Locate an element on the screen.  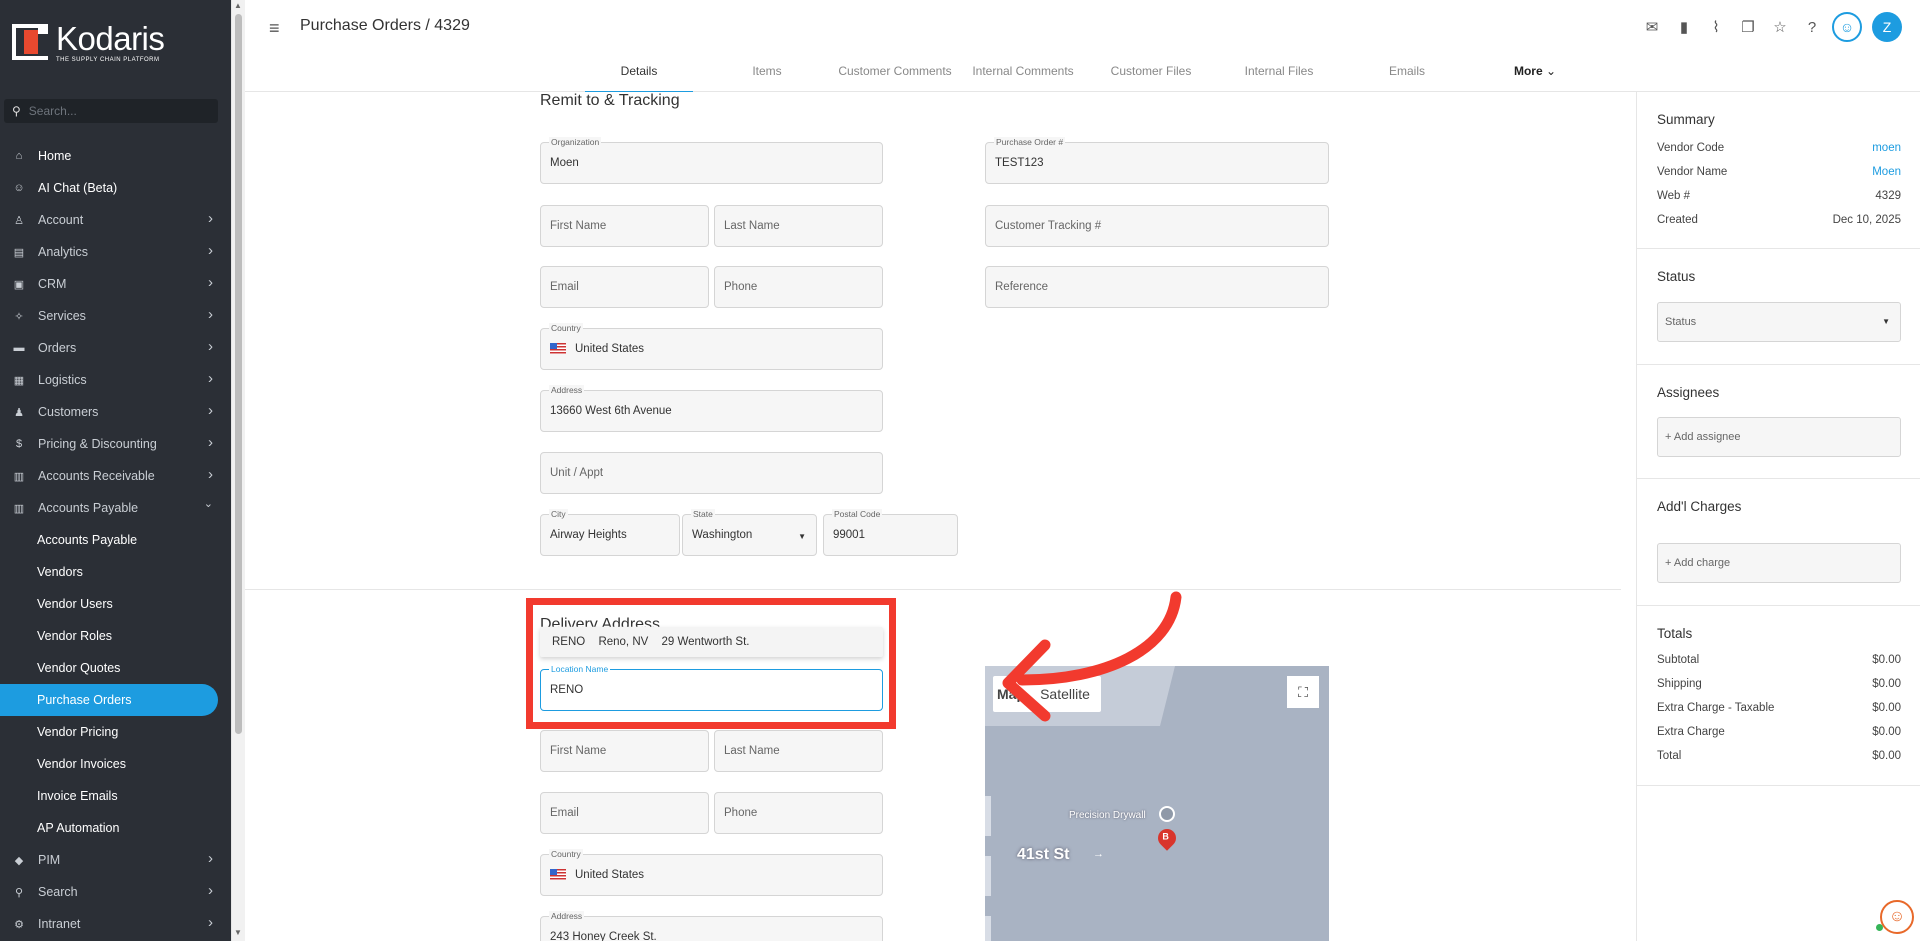
status-select: Status ▼ is located at coordinates (1779, 322).